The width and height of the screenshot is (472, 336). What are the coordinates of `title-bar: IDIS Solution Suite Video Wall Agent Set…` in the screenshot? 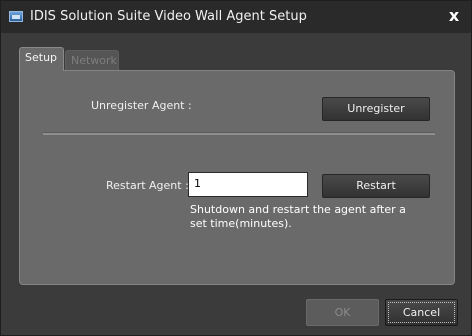 It's located at (236, 17).